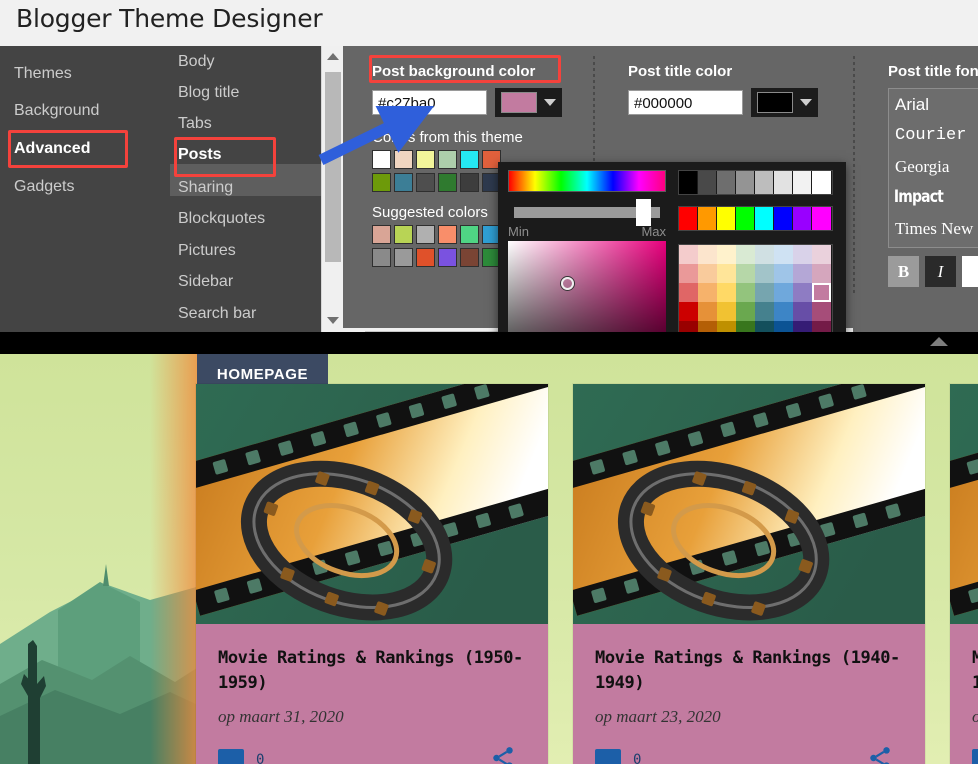 Image resolution: width=978 pixels, height=764 pixels. What do you see at coordinates (205, 282) in the screenshot?
I see `subnav-item-sidebar: Sidebar` at bounding box center [205, 282].